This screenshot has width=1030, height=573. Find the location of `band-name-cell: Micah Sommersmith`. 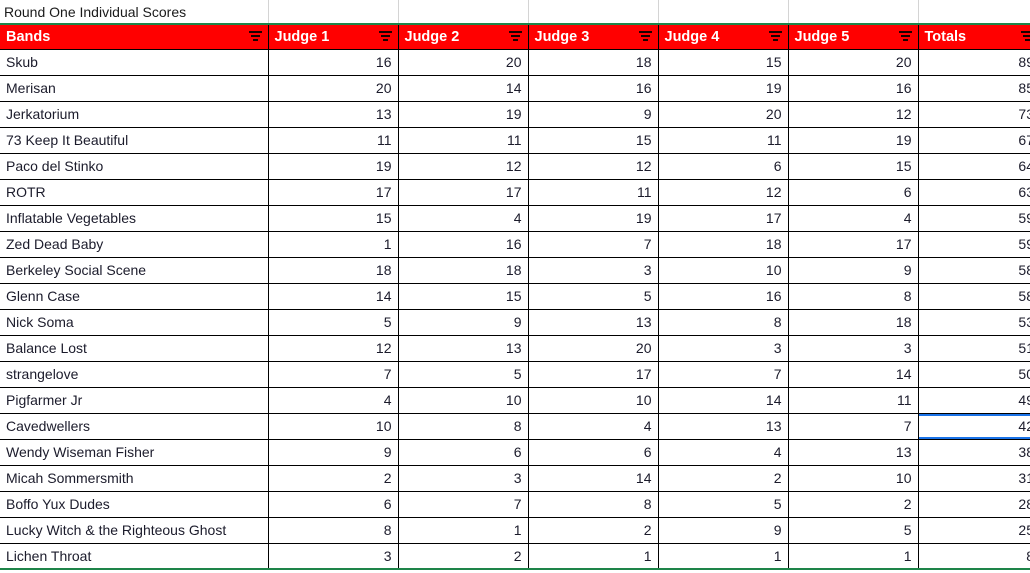

band-name-cell: Micah Sommersmith is located at coordinates (134, 478).